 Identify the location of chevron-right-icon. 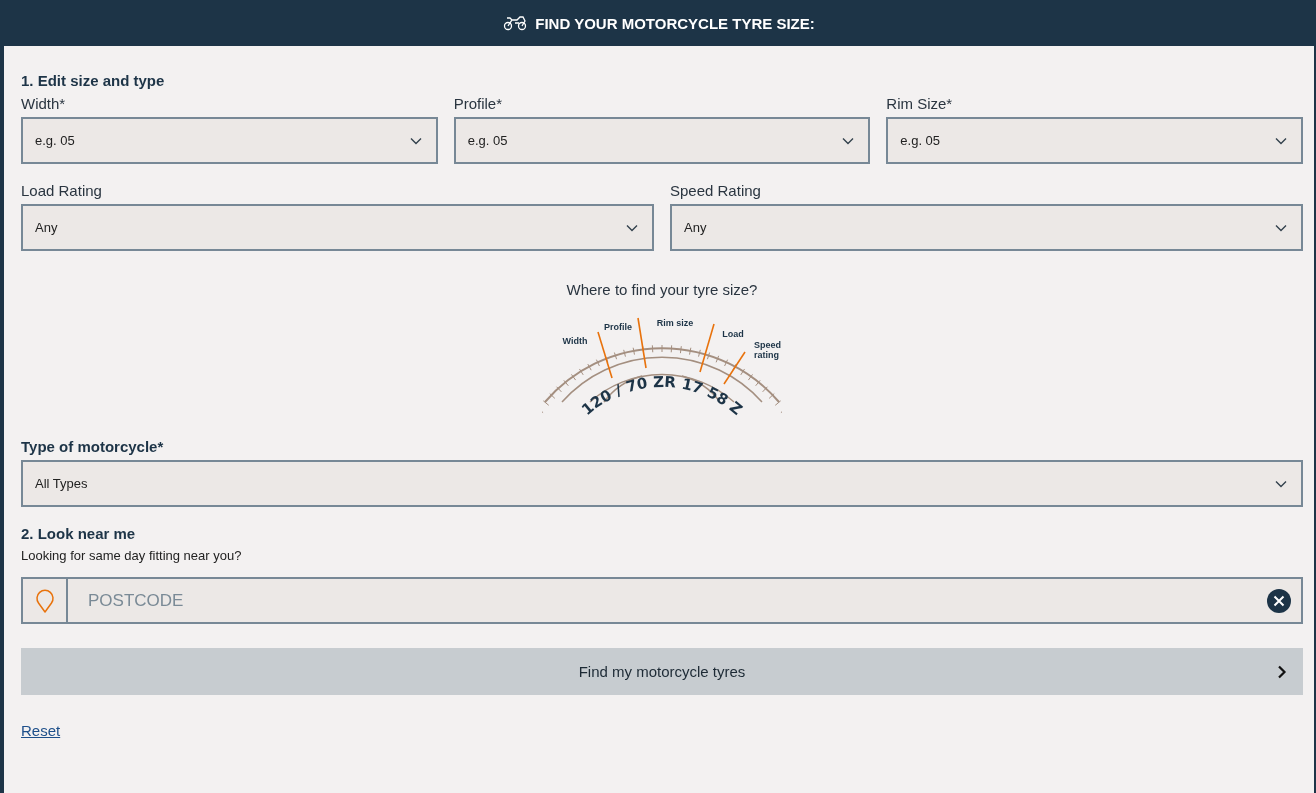
(1282, 671).